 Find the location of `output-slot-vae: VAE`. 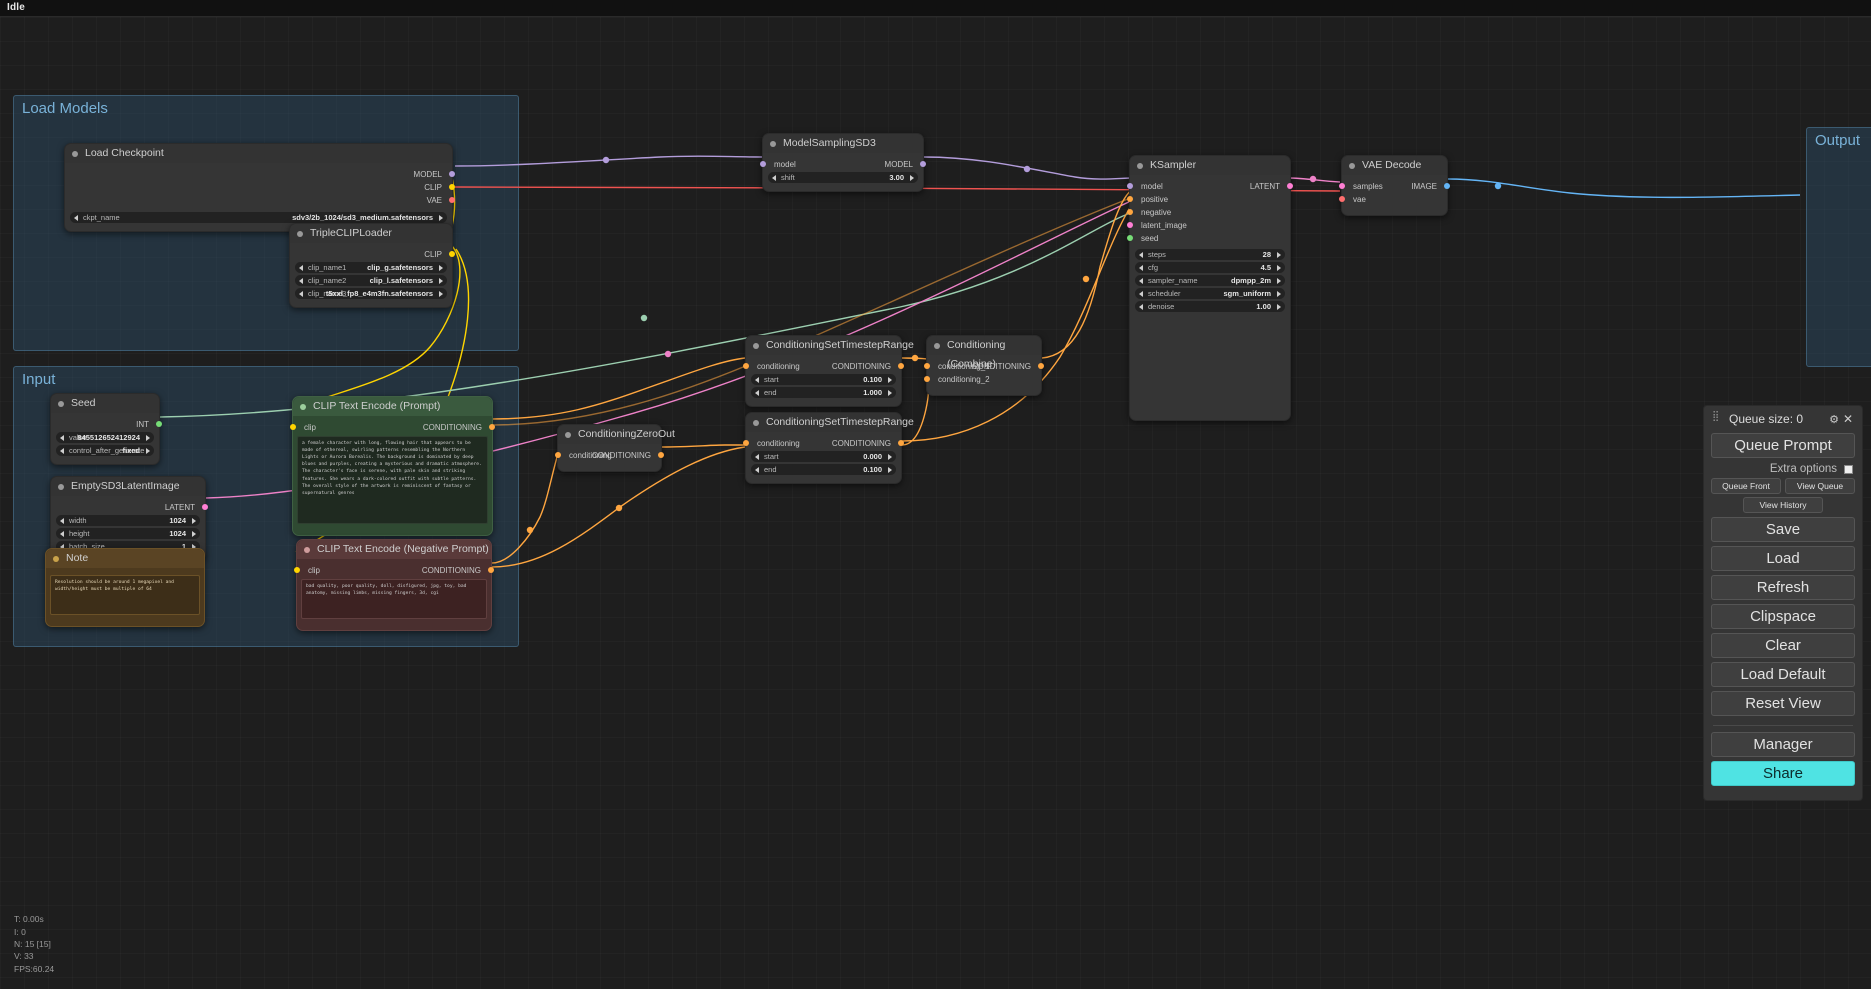

output-slot-vae: VAE is located at coordinates (260, 200).